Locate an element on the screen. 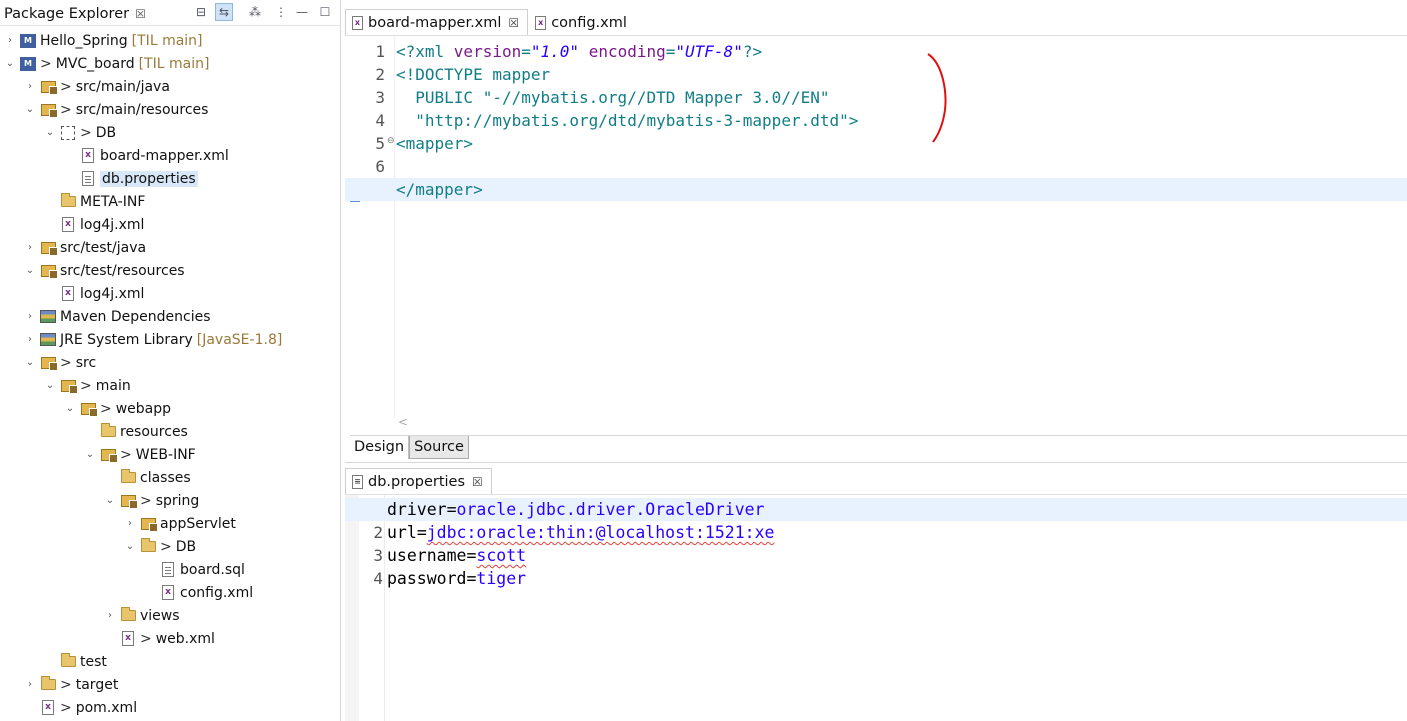  tree-item: ⌄ > WEB-INF is located at coordinates (170, 454).